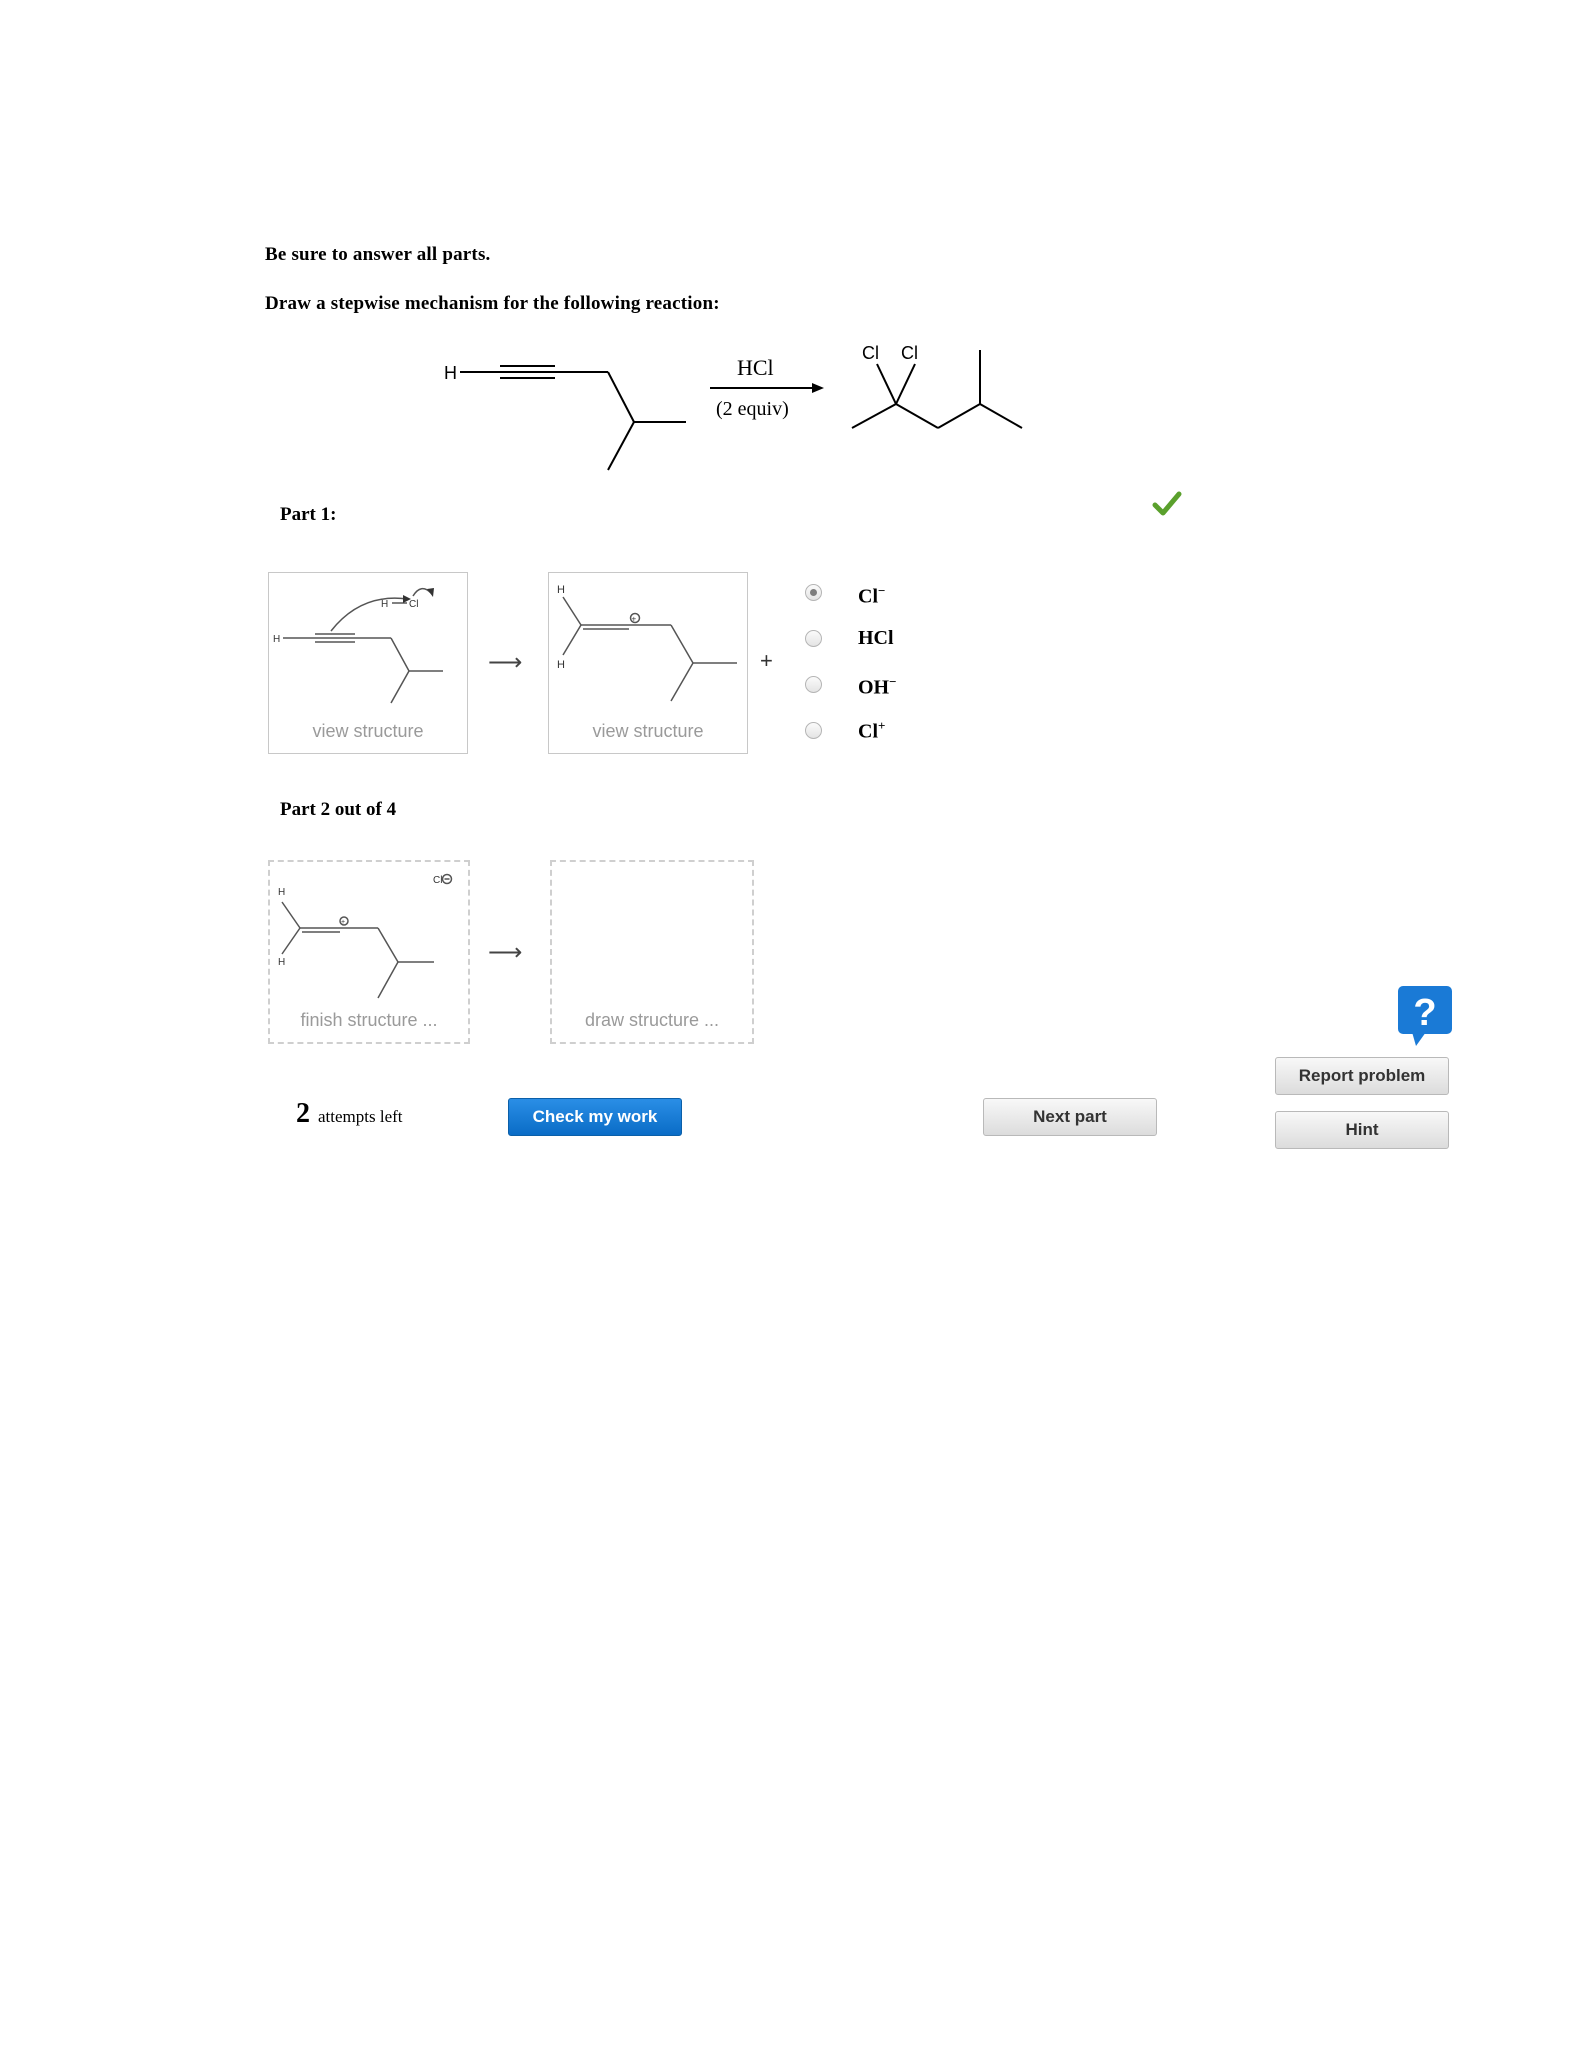 This screenshot has height=2046, width=1581. I want to click on reaction-scheme: H HCl (2 equiv) Cl Cl, so click(733, 407).